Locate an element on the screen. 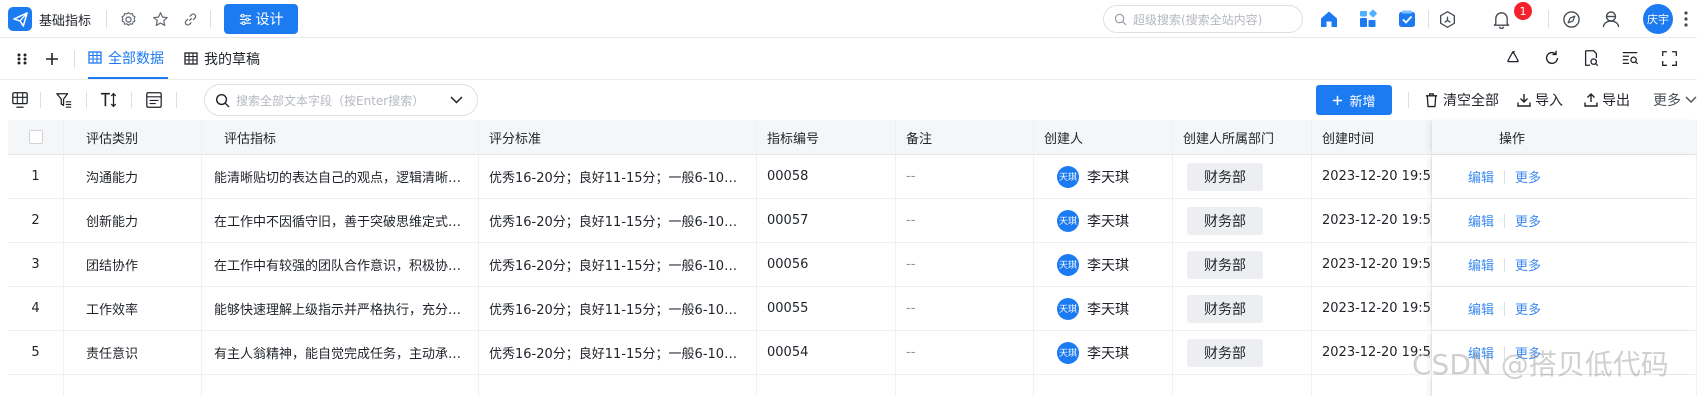 This screenshot has width=1697, height=396. header-select-all is located at coordinates (36, 137).